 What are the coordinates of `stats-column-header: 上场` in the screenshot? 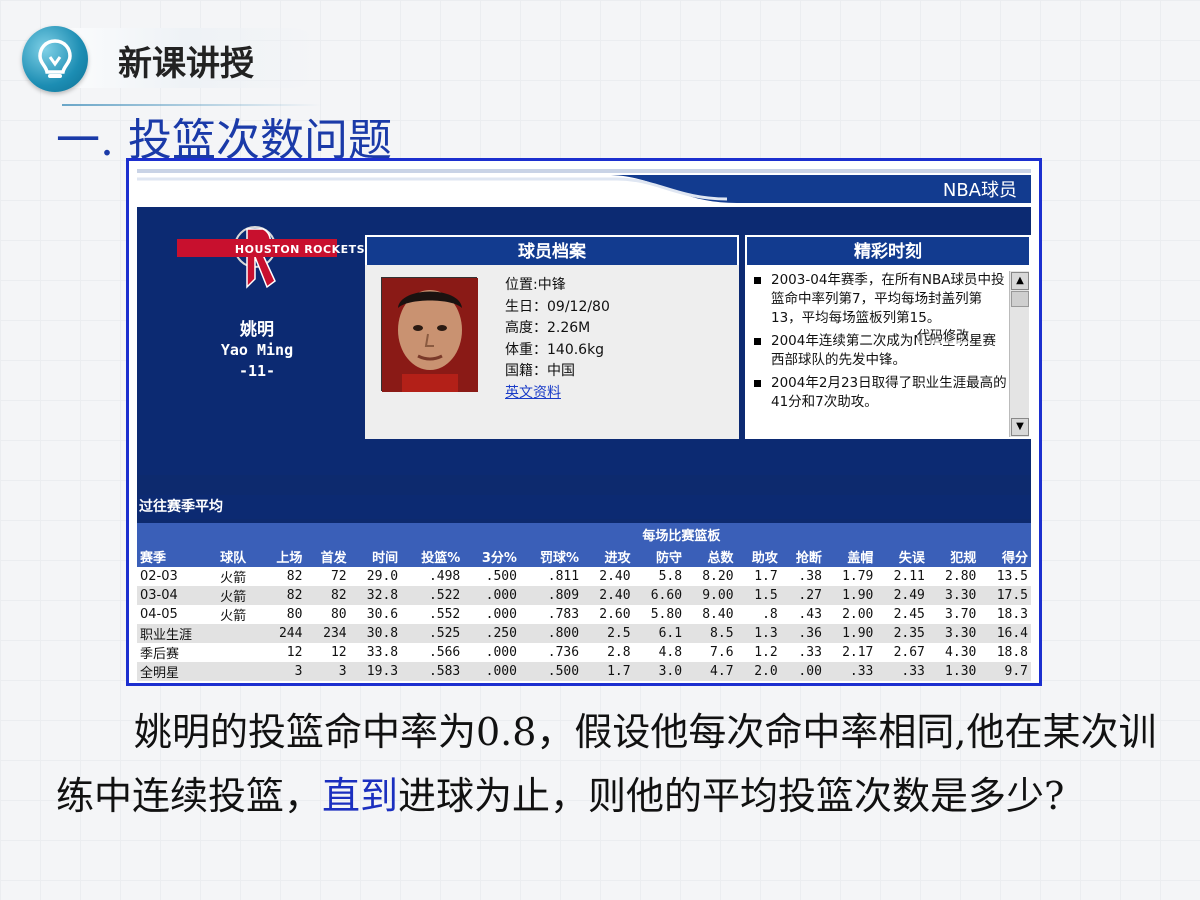 It's located at (283, 556).